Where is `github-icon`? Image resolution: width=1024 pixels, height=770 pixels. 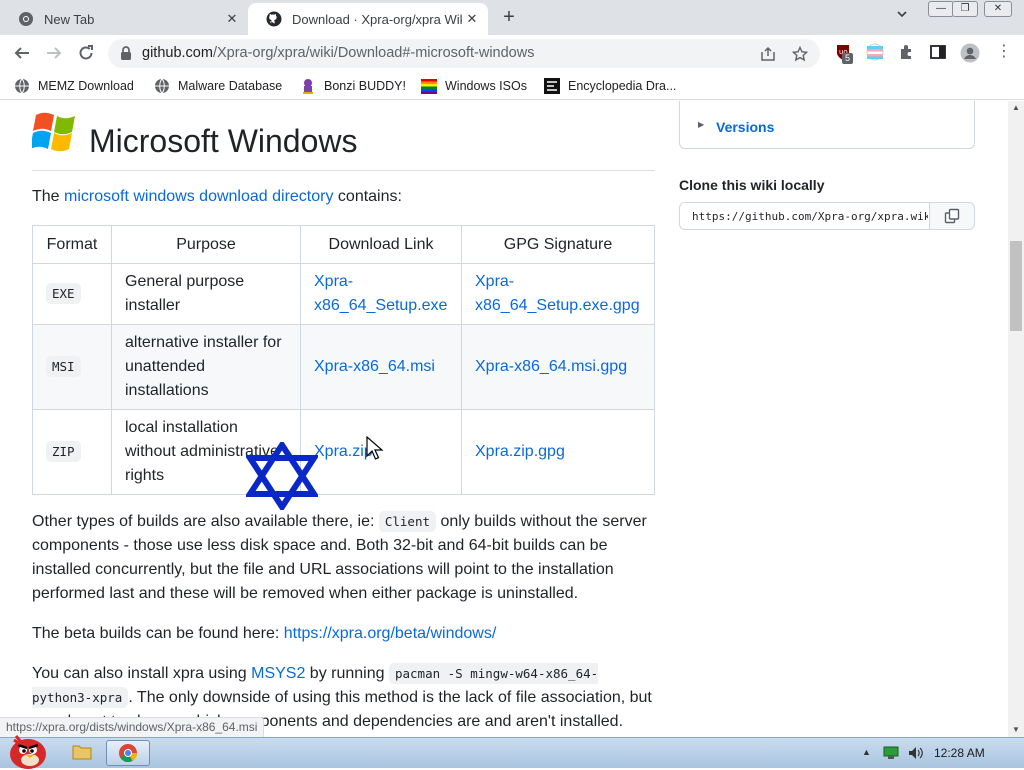 github-icon is located at coordinates (274, 19).